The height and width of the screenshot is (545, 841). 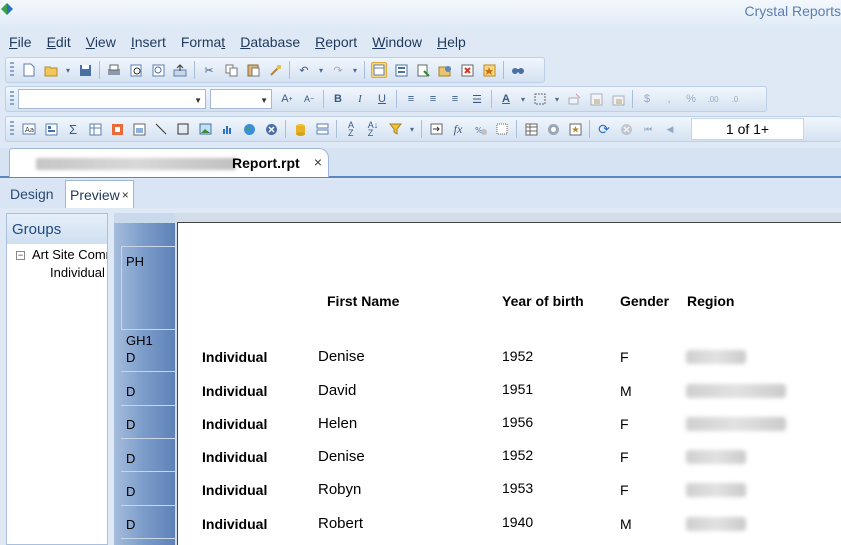 What do you see at coordinates (355, 70) in the screenshot?
I see `redo-dropdown-icon: ▾` at bounding box center [355, 70].